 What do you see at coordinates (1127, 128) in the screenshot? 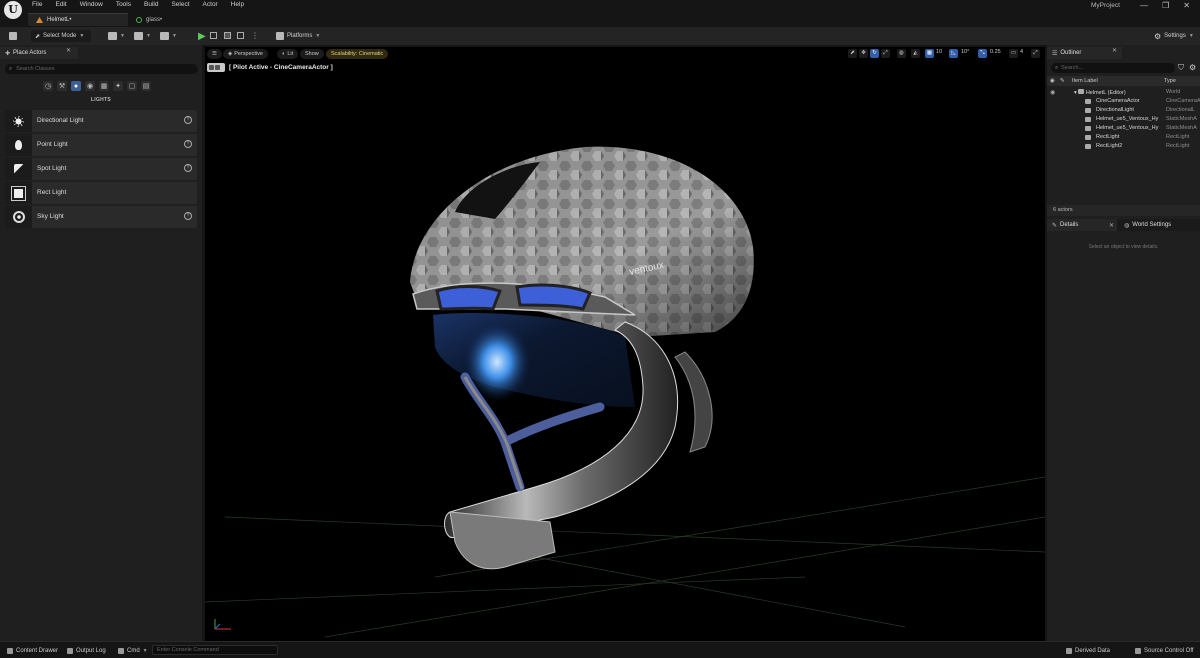
I see `outliner-row-label: Helmet_ue5_Ventoux_Hy` at bounding box center [1127, 128].